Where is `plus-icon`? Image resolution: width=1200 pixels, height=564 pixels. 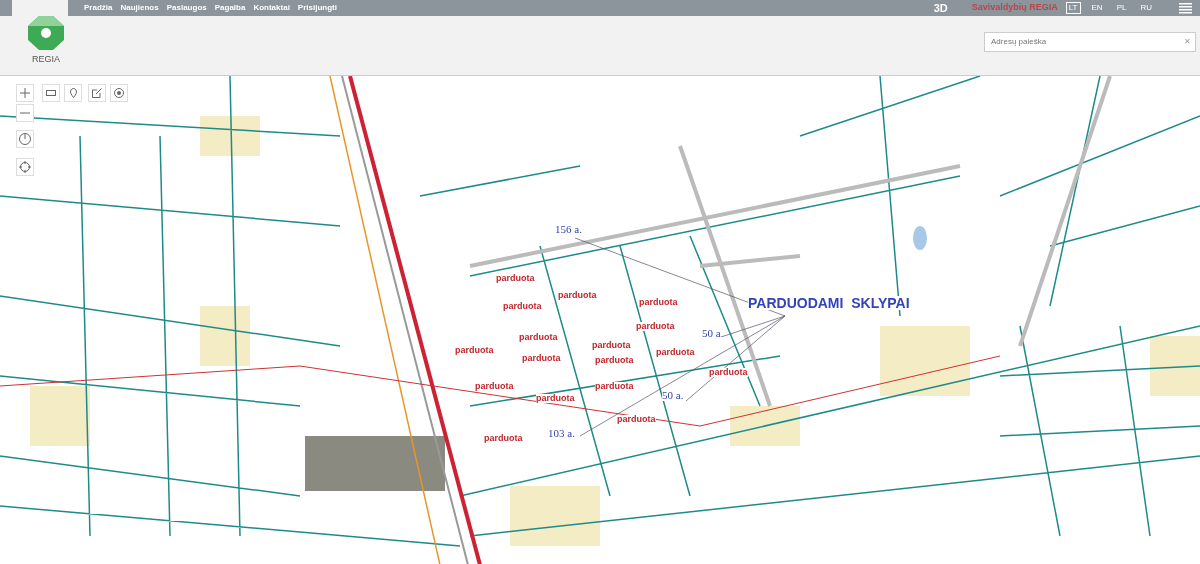 plus-icon is located at coordinates (25, 93).